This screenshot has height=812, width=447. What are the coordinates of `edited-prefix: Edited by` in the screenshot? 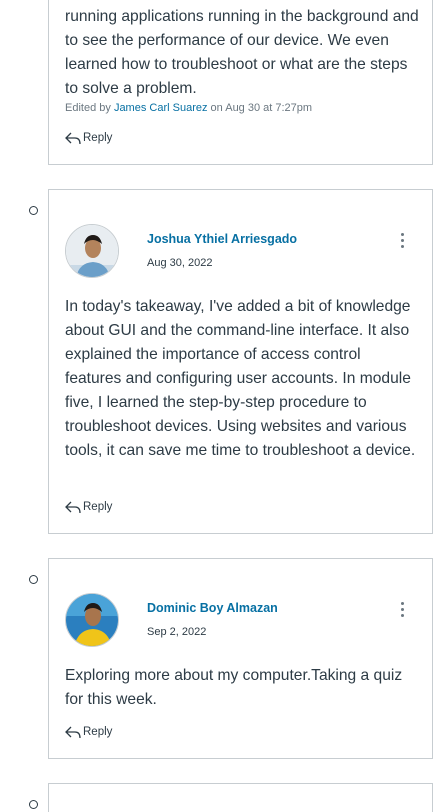 It's located at (88, 108).